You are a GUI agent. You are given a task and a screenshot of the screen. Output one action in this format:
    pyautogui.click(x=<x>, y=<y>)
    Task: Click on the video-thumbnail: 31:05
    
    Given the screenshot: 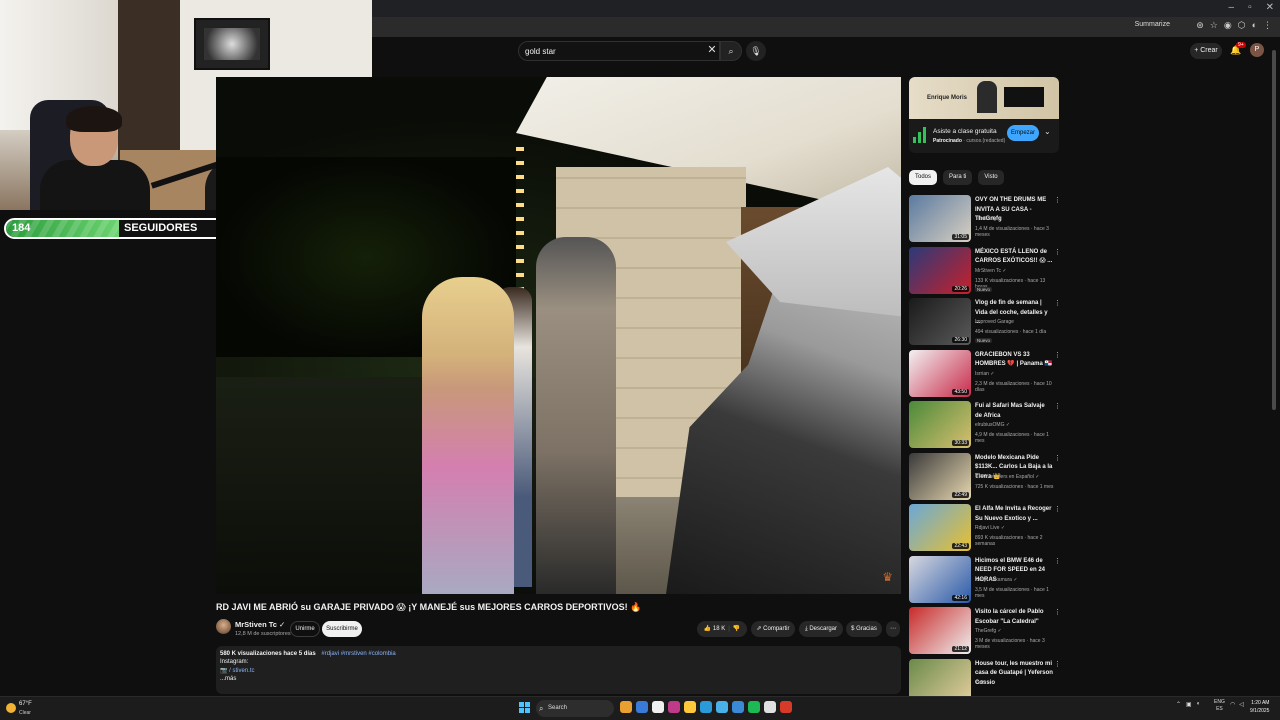 What is the action you would take?
    pyautogui.click(x=940, y=218)
    